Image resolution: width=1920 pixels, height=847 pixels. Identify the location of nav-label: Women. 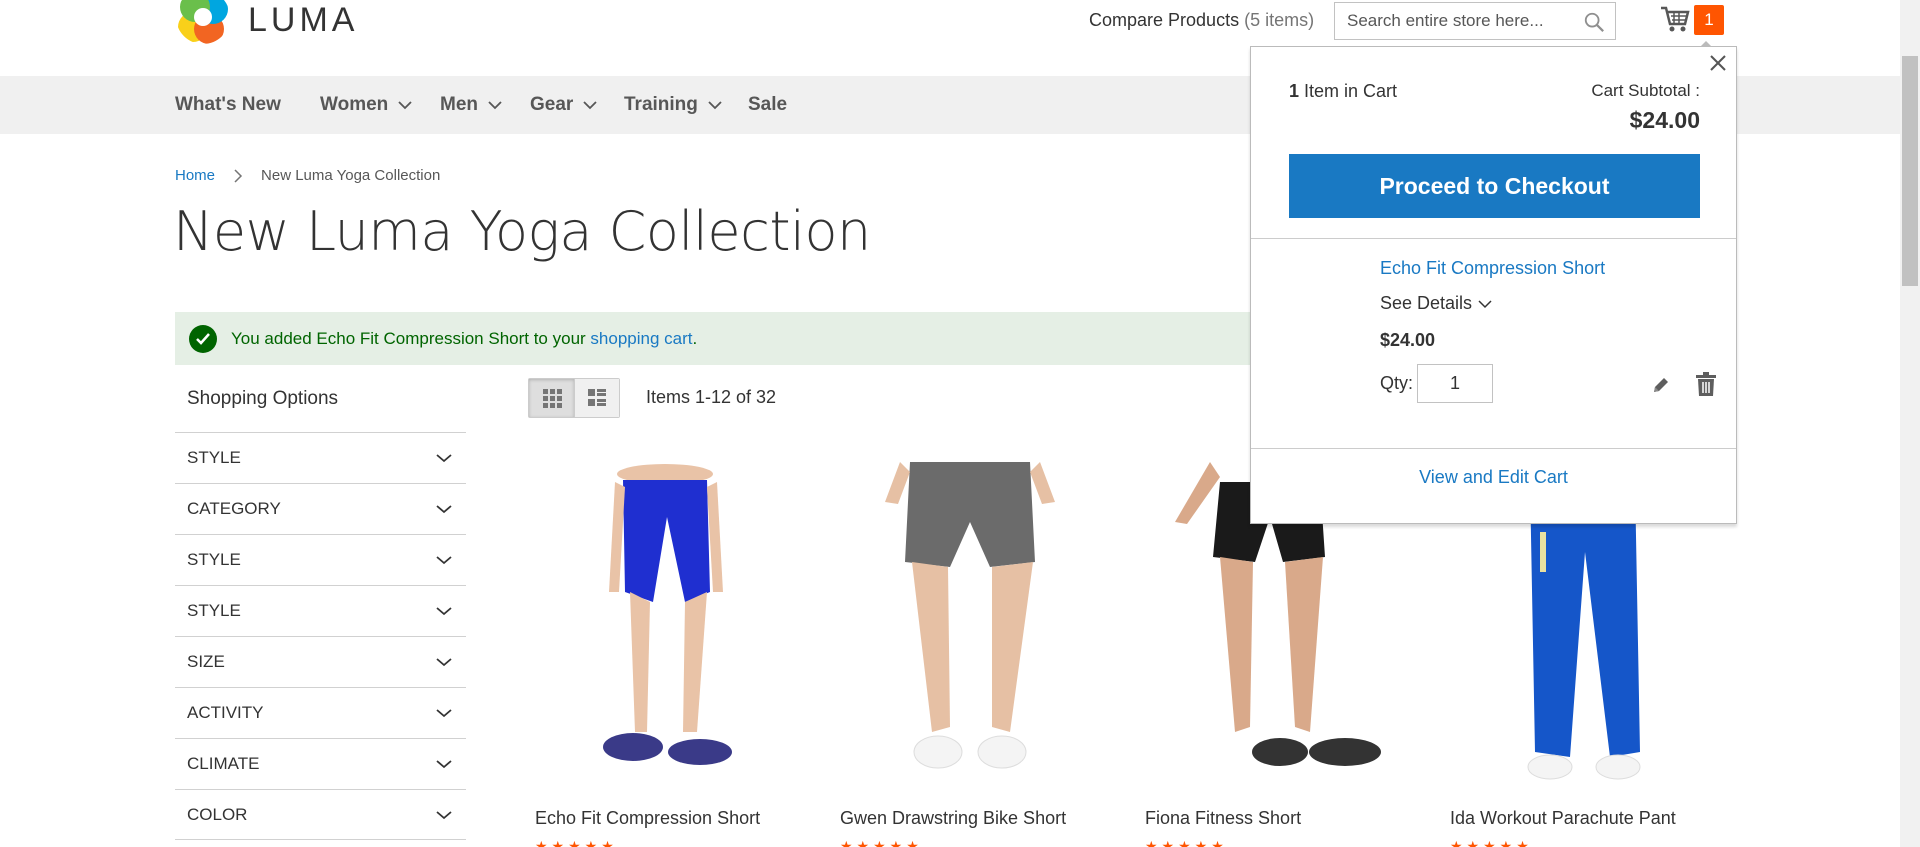
(354, 104).